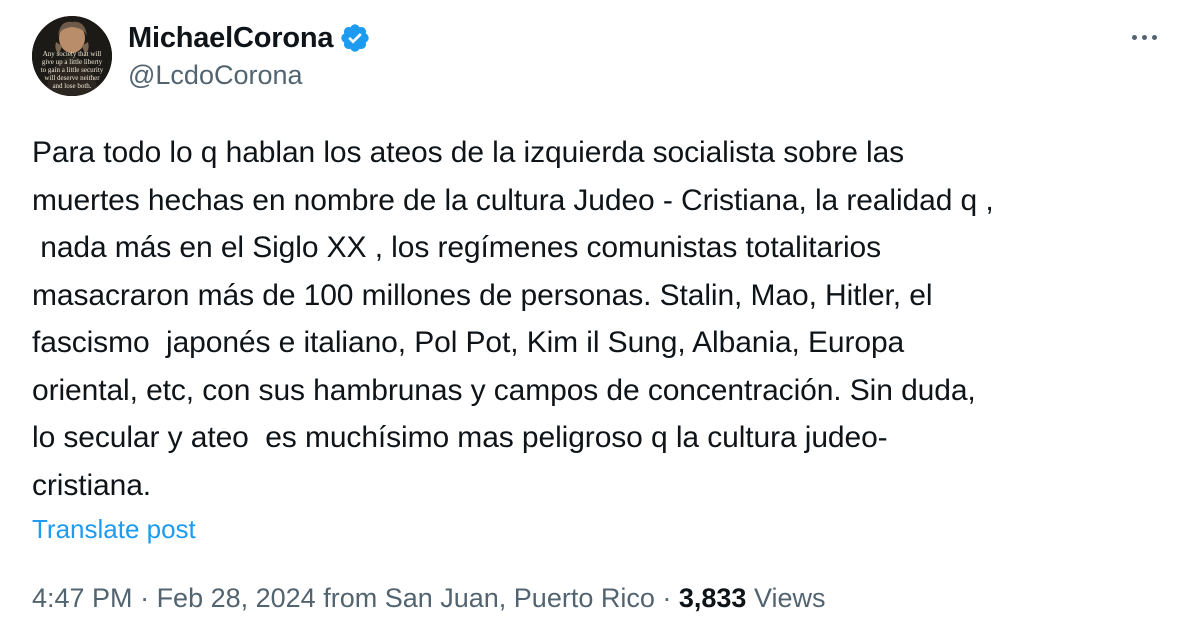 This screenshot has height=636, width=1188. I want to click on post-source: from San Juan, Puerto Rico, so click(485, 598).